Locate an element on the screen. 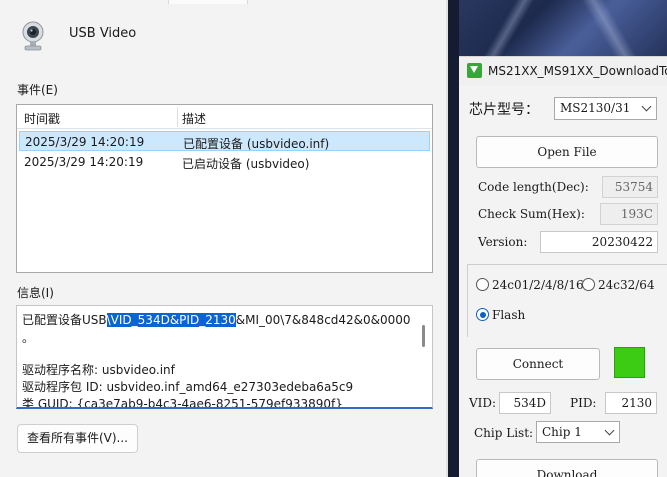 The image size is (667, 477). desktop-gap is located at coordinates (453, 238).